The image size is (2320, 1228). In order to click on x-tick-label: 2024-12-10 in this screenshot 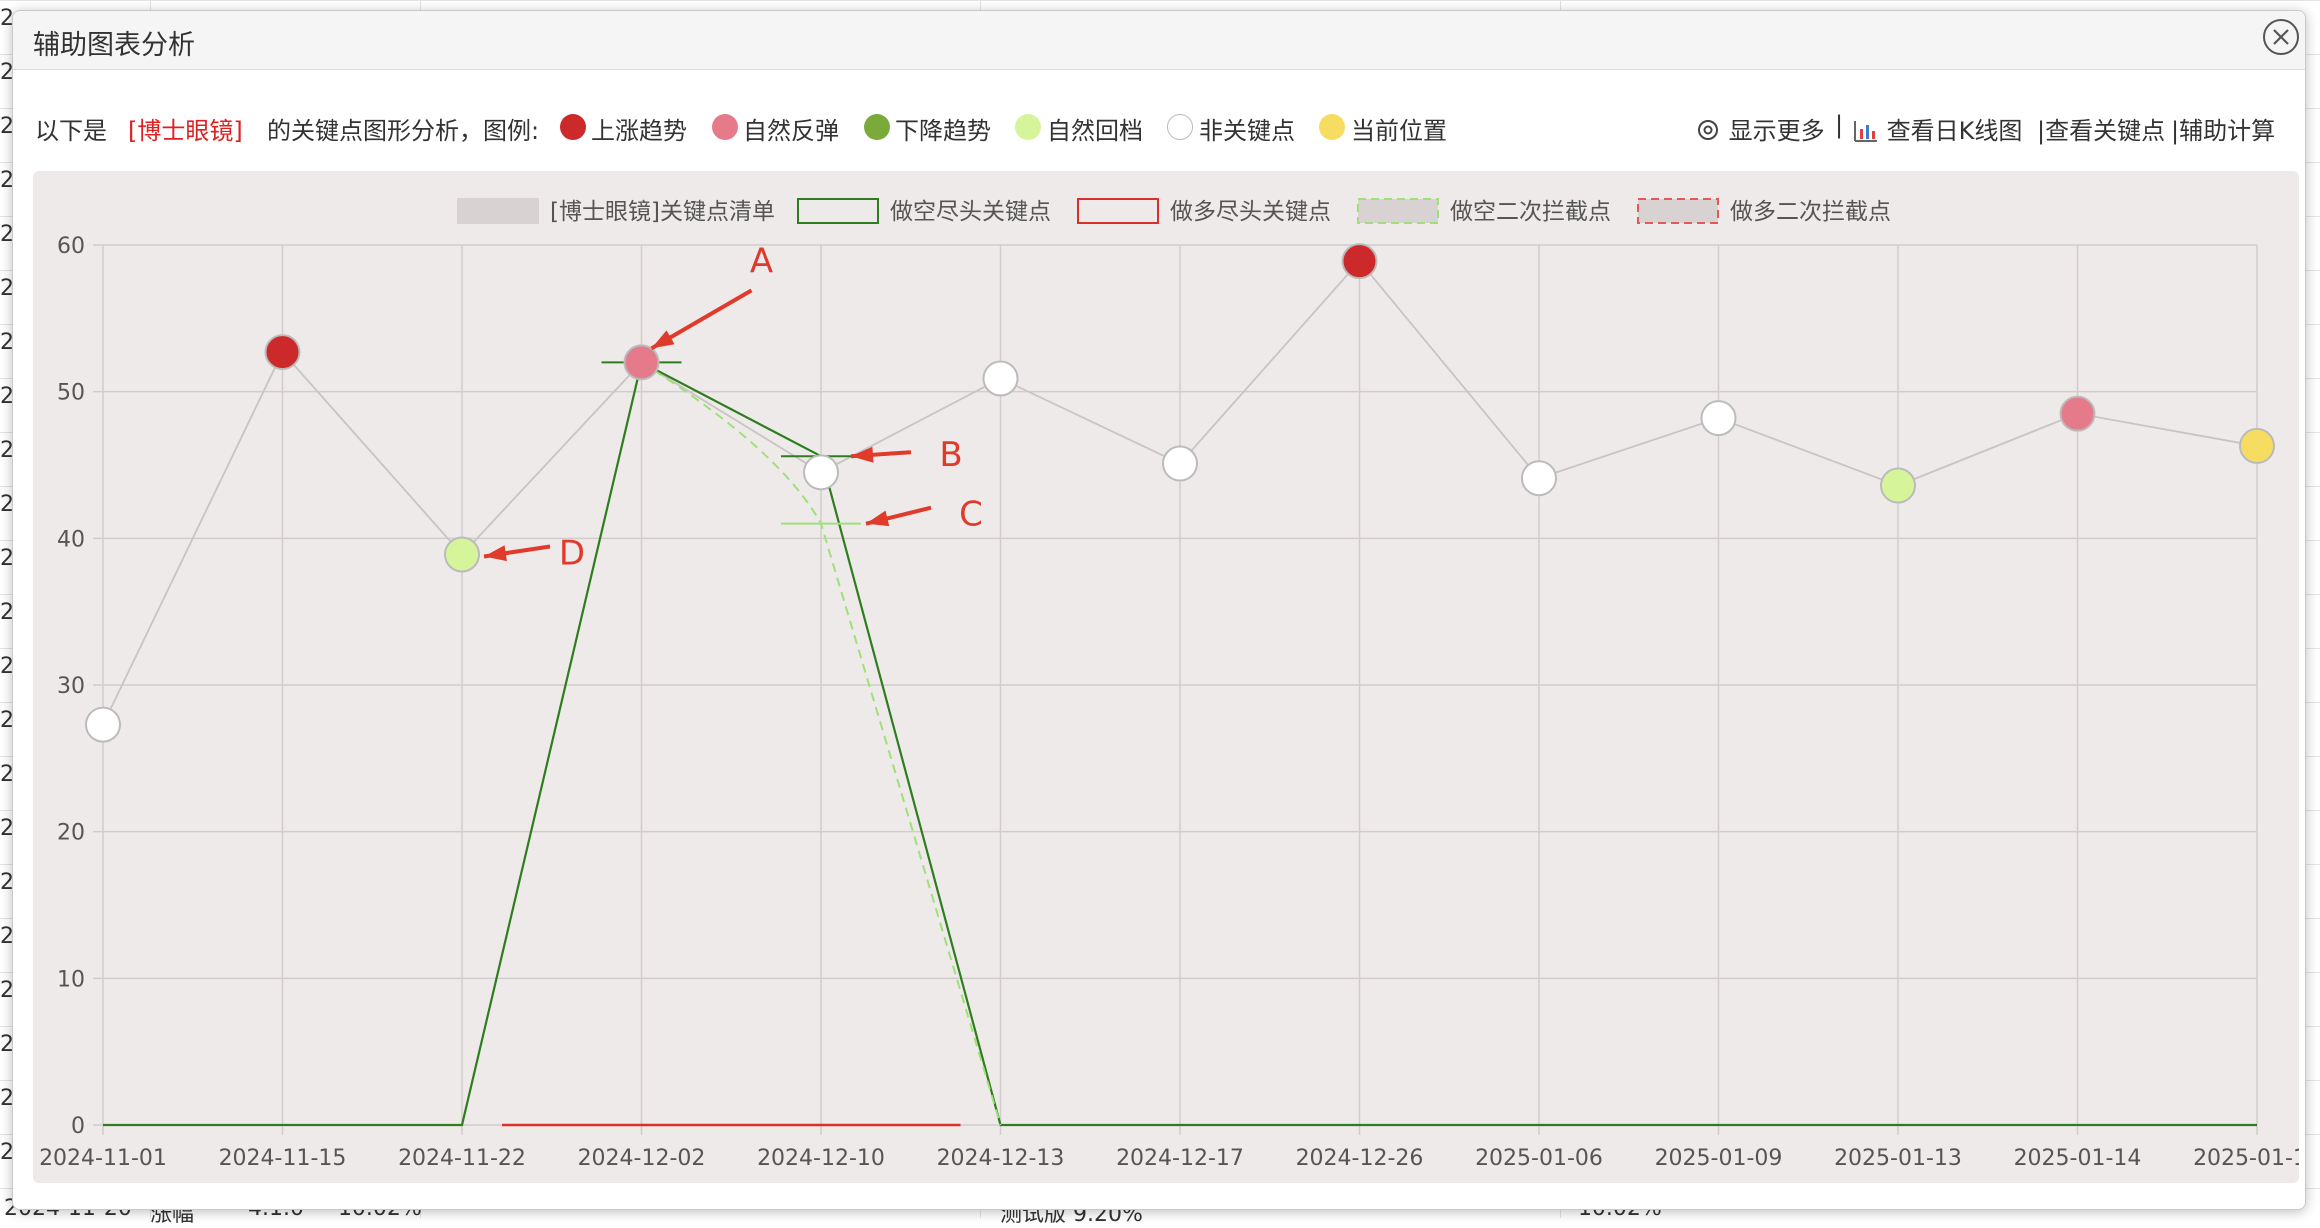, I will do `click(821, 1158)`.